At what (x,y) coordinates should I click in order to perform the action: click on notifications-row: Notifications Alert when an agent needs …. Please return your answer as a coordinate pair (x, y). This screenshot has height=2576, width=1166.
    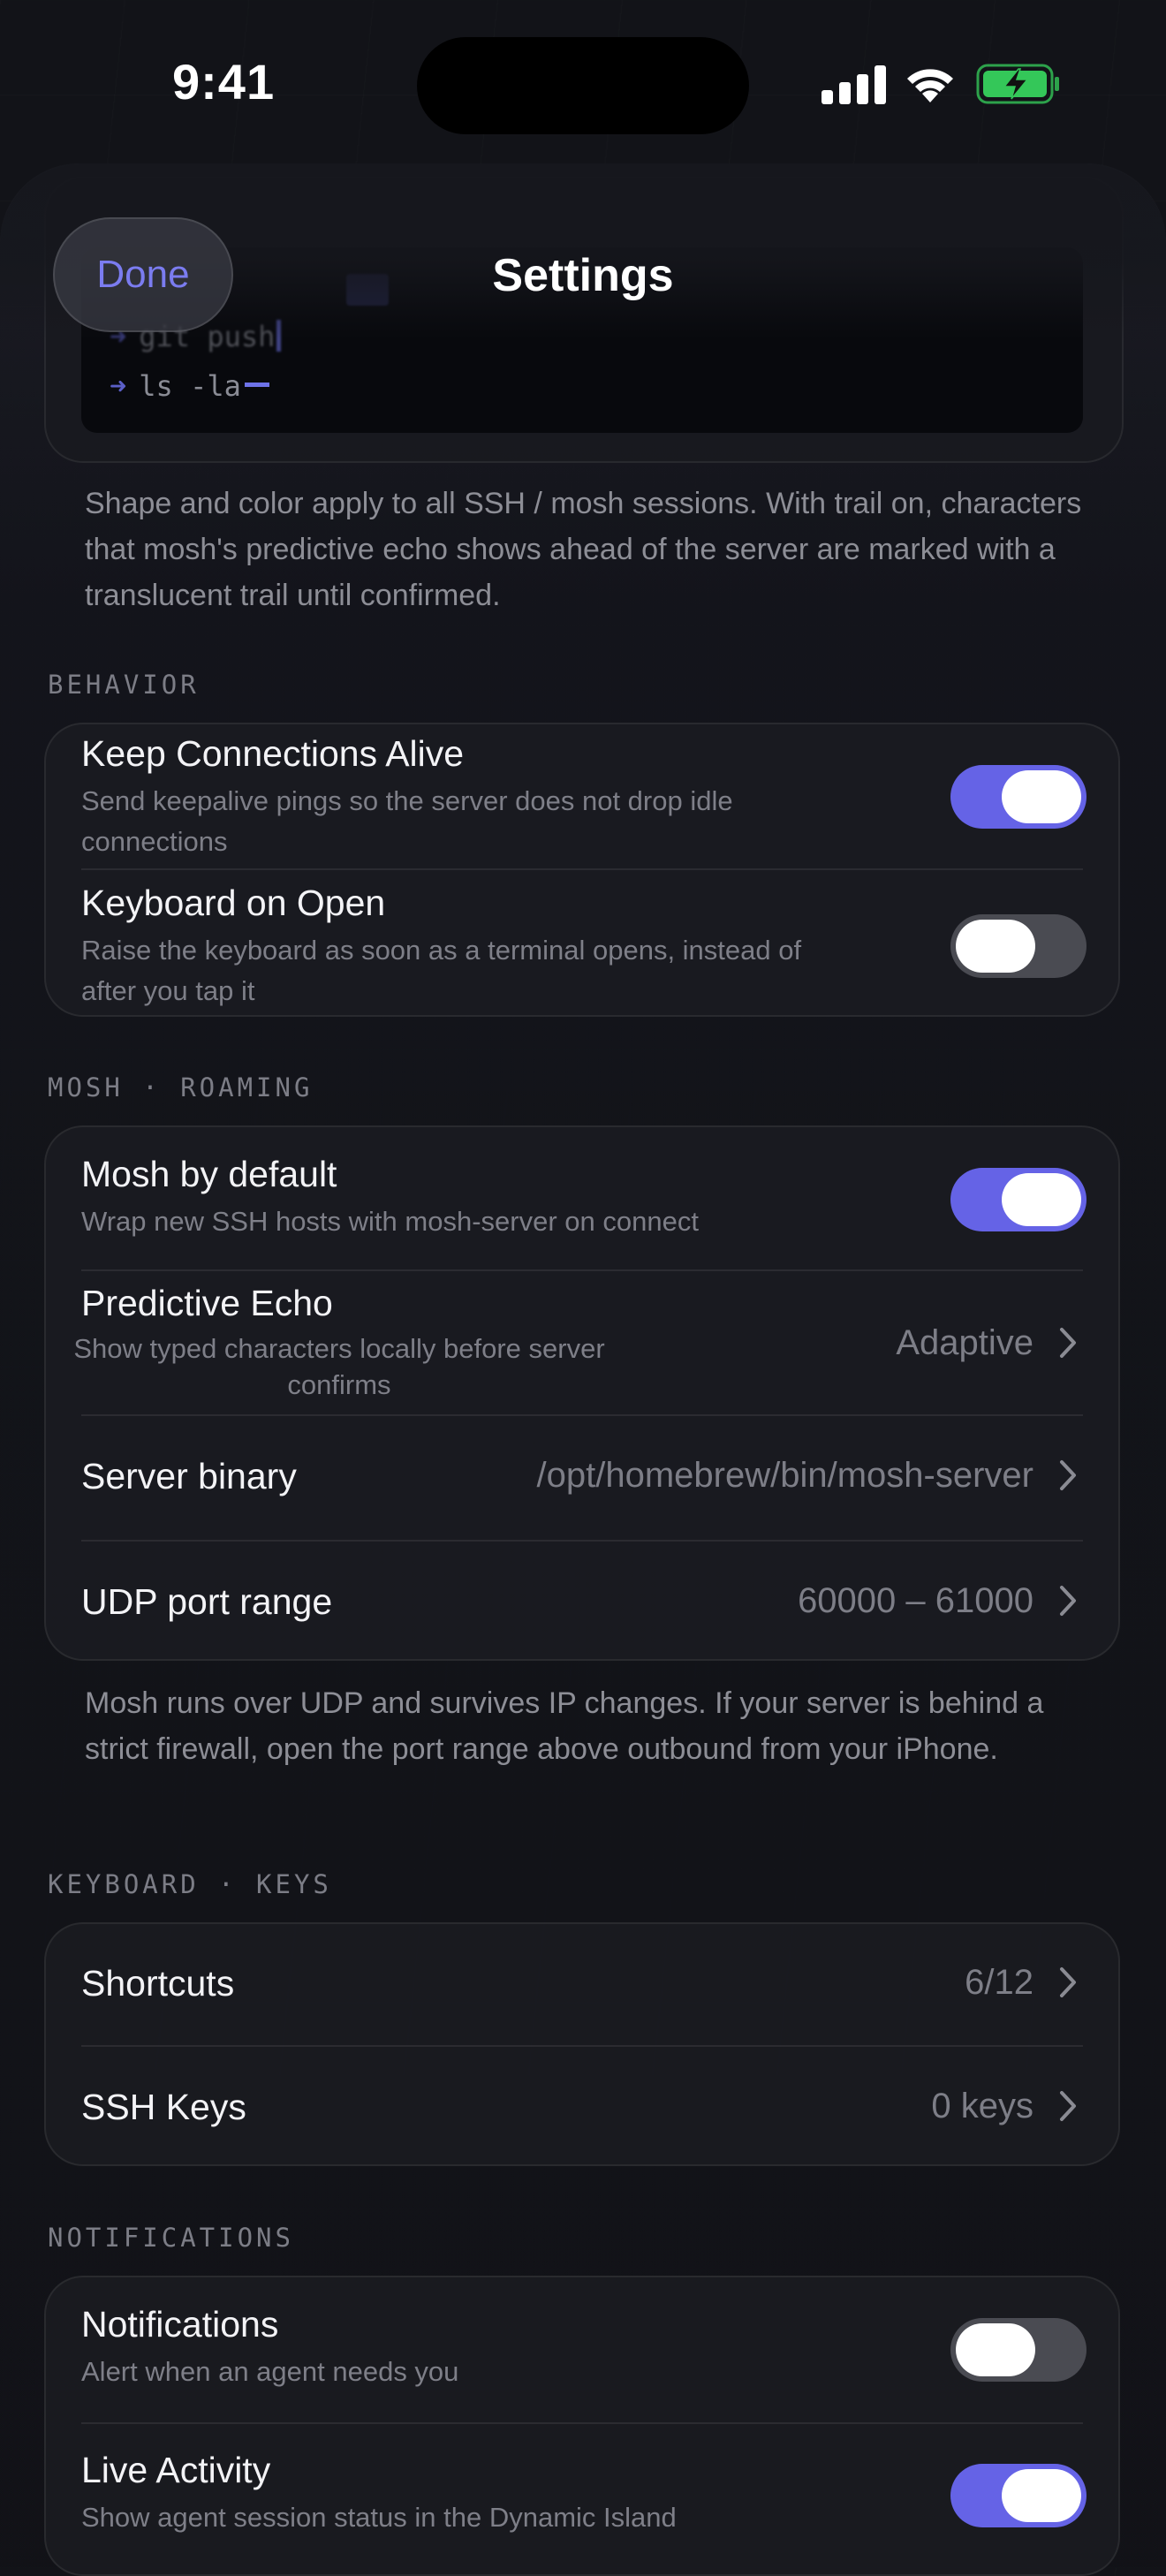
    Looking at the image, I should click on (582, 2350).